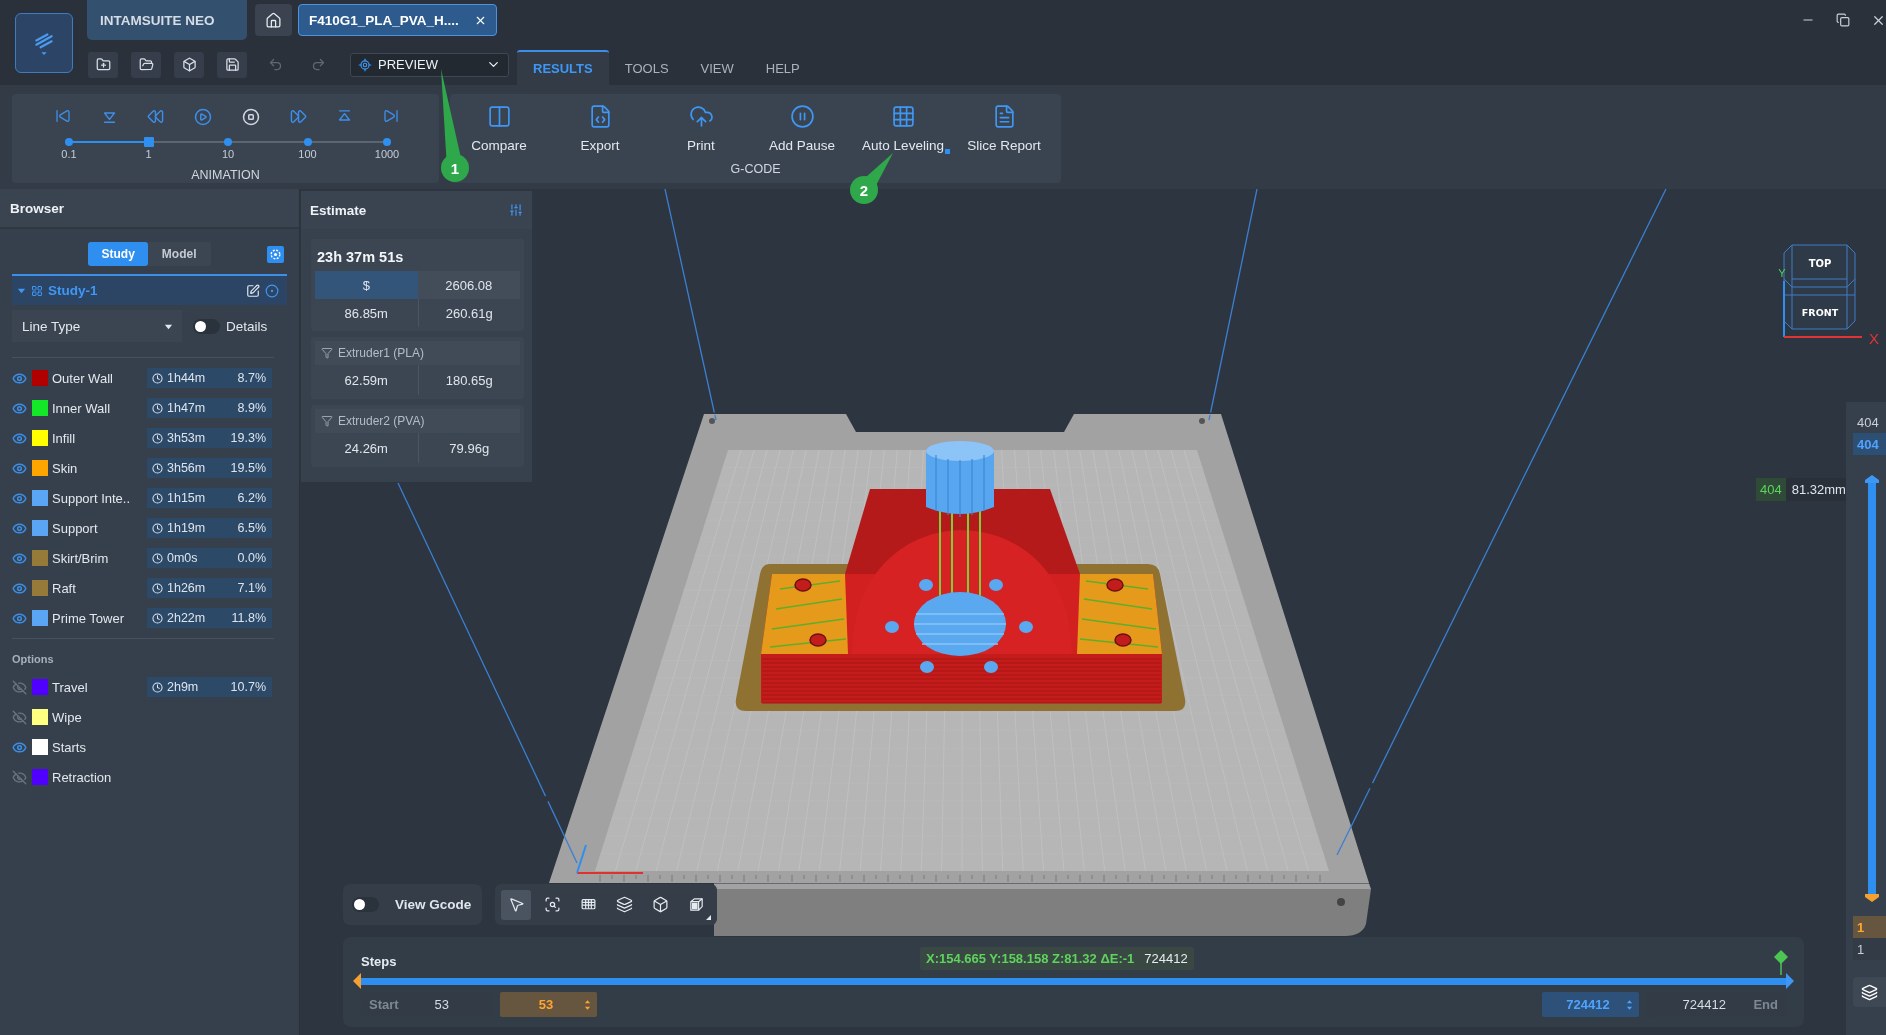 This screenshot has width=1886, height=1035. I want to click on axis-label: Y, so click(1782, 273).